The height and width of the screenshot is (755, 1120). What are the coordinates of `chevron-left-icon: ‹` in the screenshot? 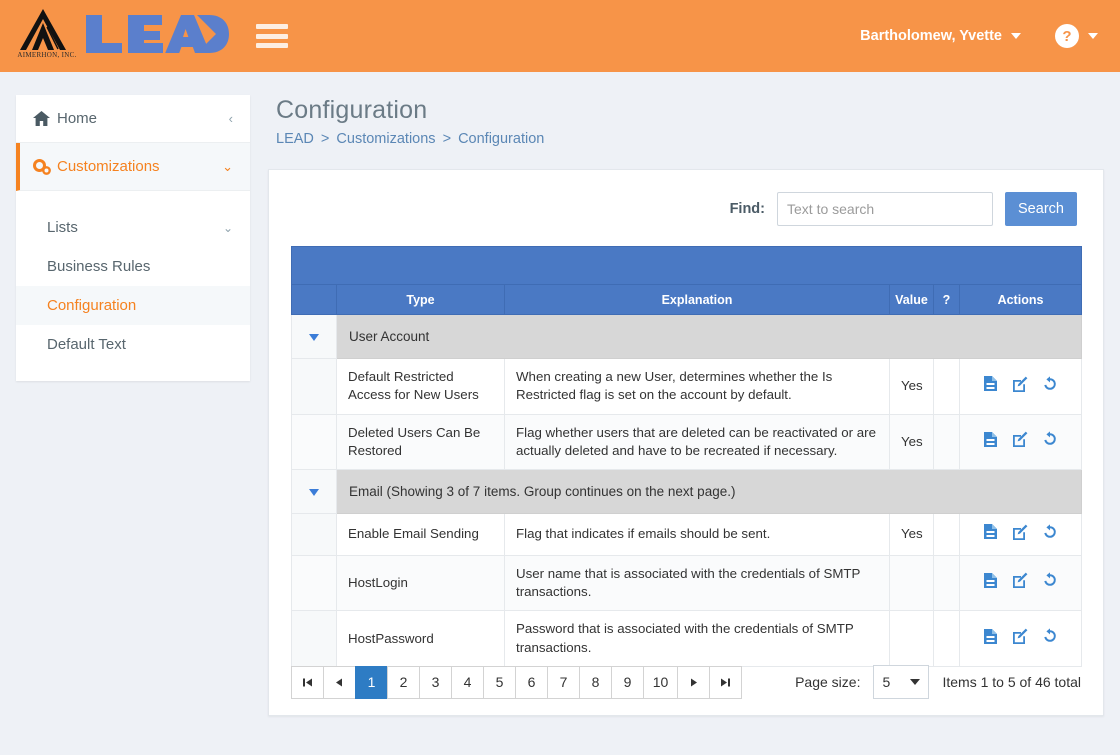 It's located at (231, 118).